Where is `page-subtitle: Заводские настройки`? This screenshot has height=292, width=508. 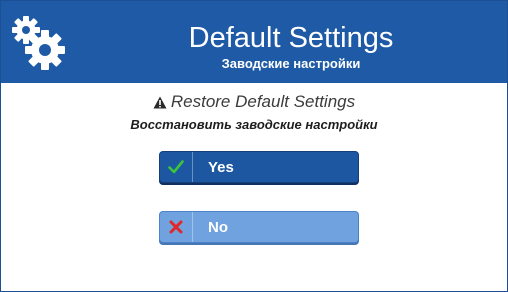
page-subtitle: Заводские настройки is located at coordinates (291, 63).